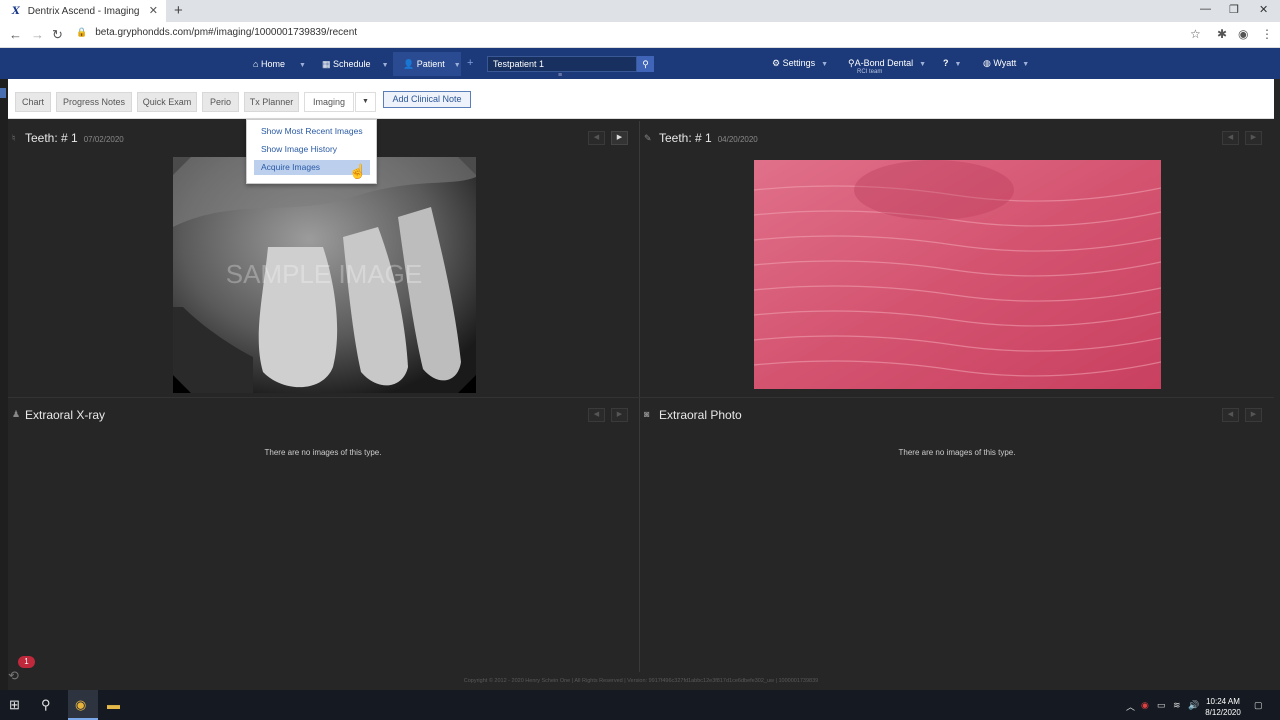 This screenshot has width=1280, height=720. Describe the element at coordinates (596, 415) in the screenshot. I see `panel-3-prev-button: ◀` at that location.